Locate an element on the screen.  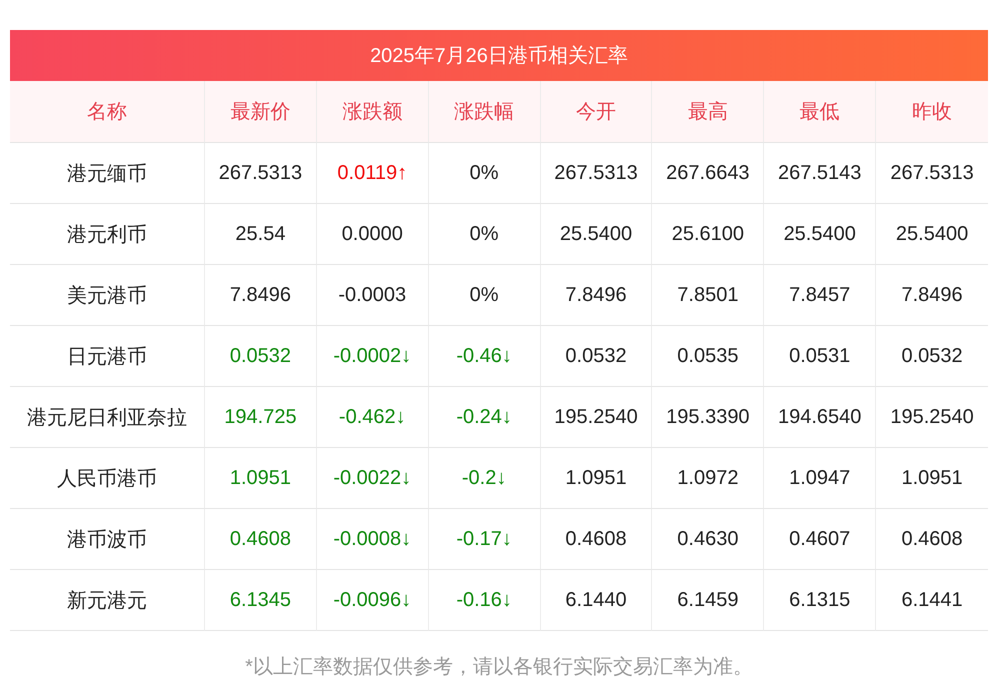
table-cell: 194.725 is located at coordinates (261, 417).